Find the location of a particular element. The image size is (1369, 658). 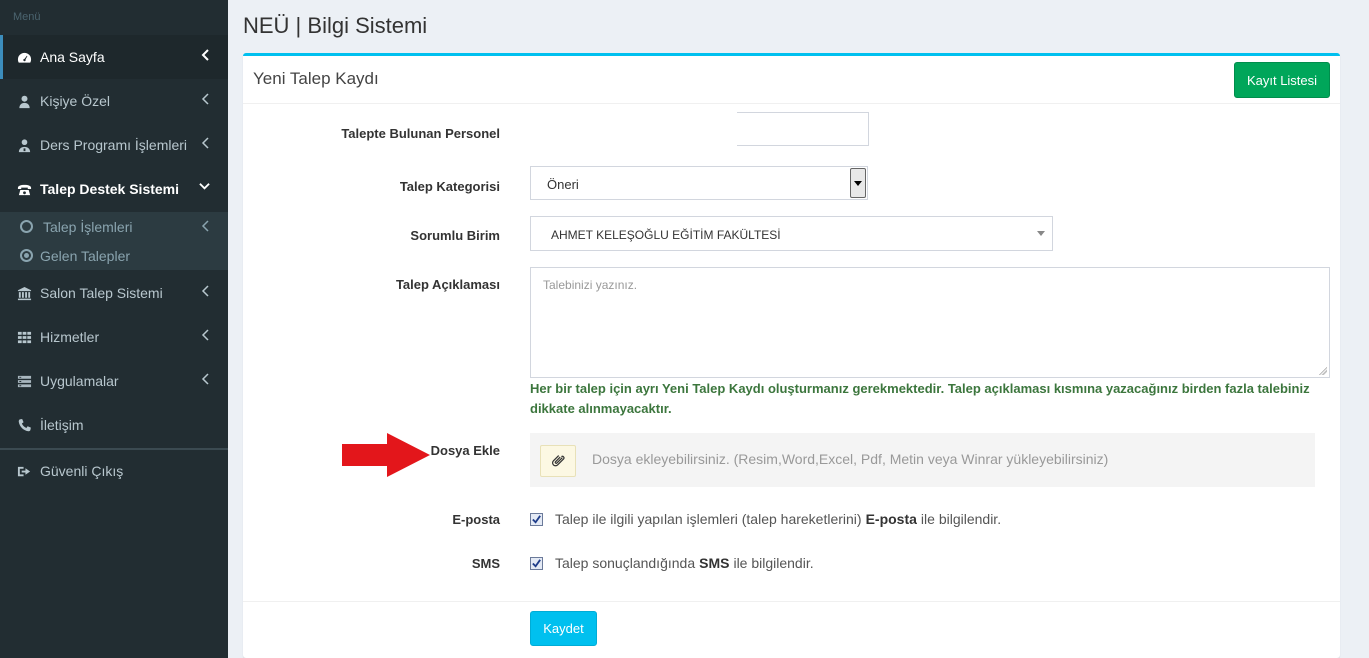

circle-icon is located at coordinates (26, 226).